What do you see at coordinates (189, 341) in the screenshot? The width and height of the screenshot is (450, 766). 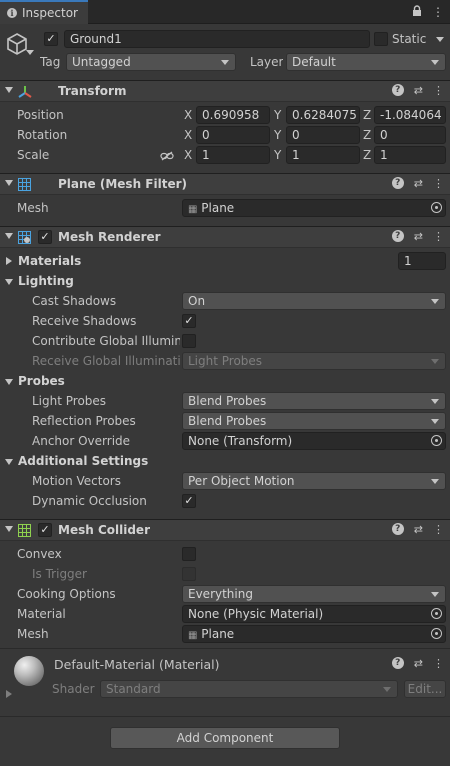 I see `contribute-gi-checkbox` at bounding box center [189, 341].